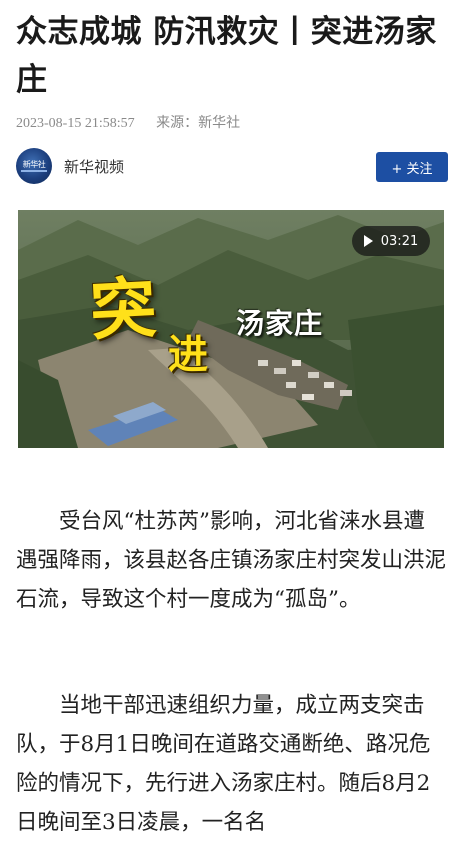 The image size is (461, 842). I want to click on avatar-logo-text: 新华社, so click(34, 164).